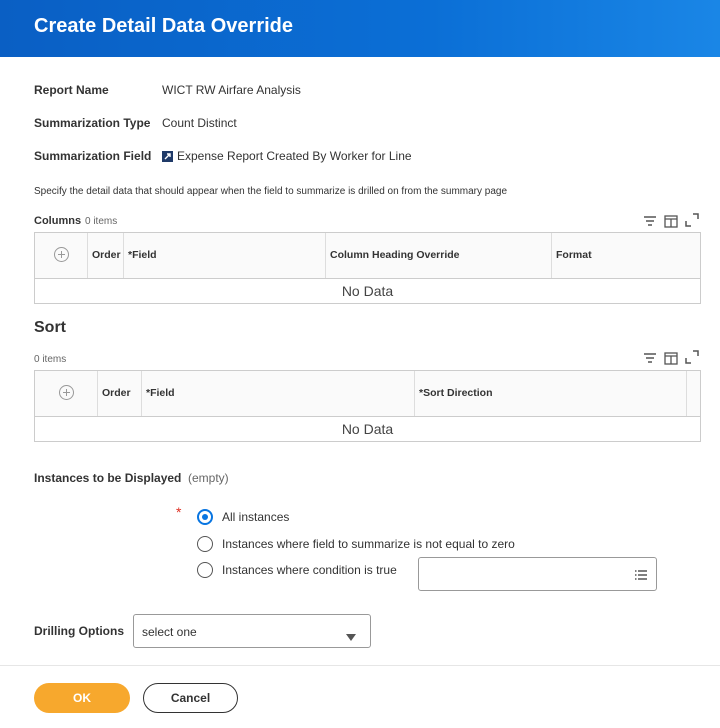  Describe the element at coordinates (79, 631) in the screenshot. I see `drilling-options-label: Drilling Options` at that location.